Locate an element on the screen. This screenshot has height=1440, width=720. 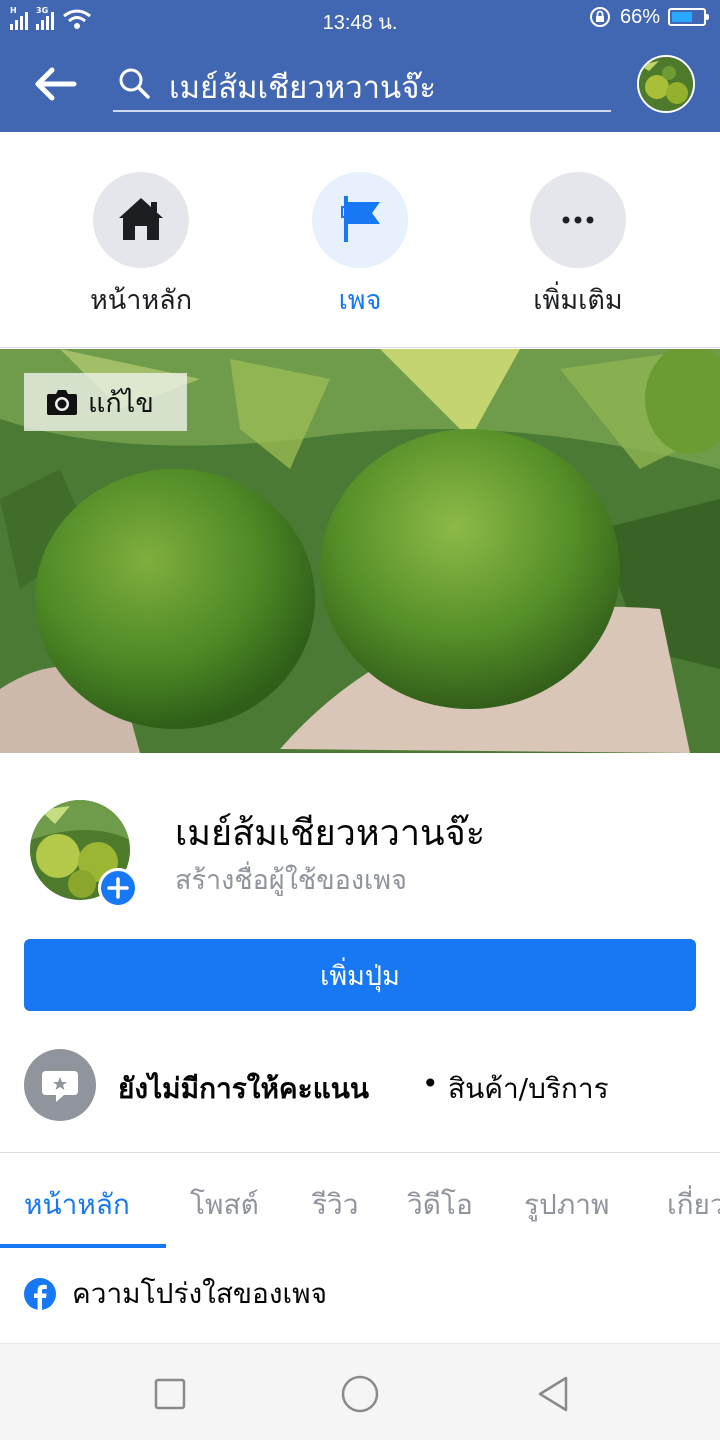
edit-cover-button: แก้ไข is located at coordinates (105, 402).